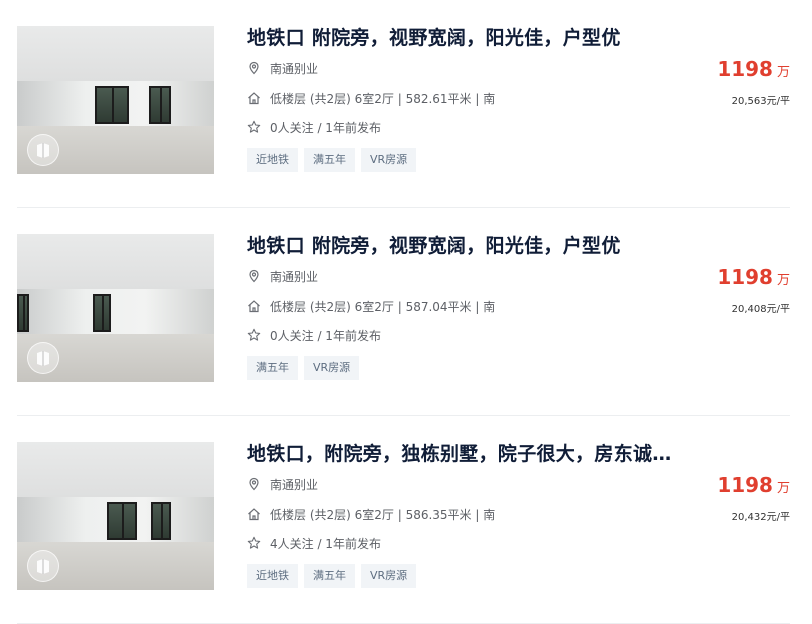 Image resolution: width=812 pixels, height=624 pixels. What do you see at coordinates (383, 306) in the screenshot?
I see `house-info-text: 低楼层 (共2层) 6室2厅 | 587.04平米 | 南` at bounding box center [383, 306].